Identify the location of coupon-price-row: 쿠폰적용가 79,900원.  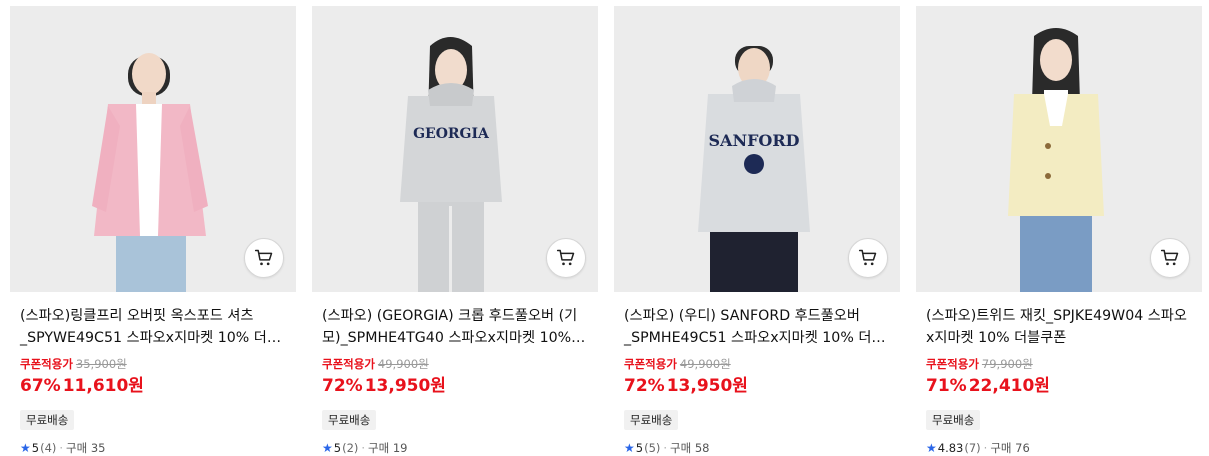
(1059, 364).